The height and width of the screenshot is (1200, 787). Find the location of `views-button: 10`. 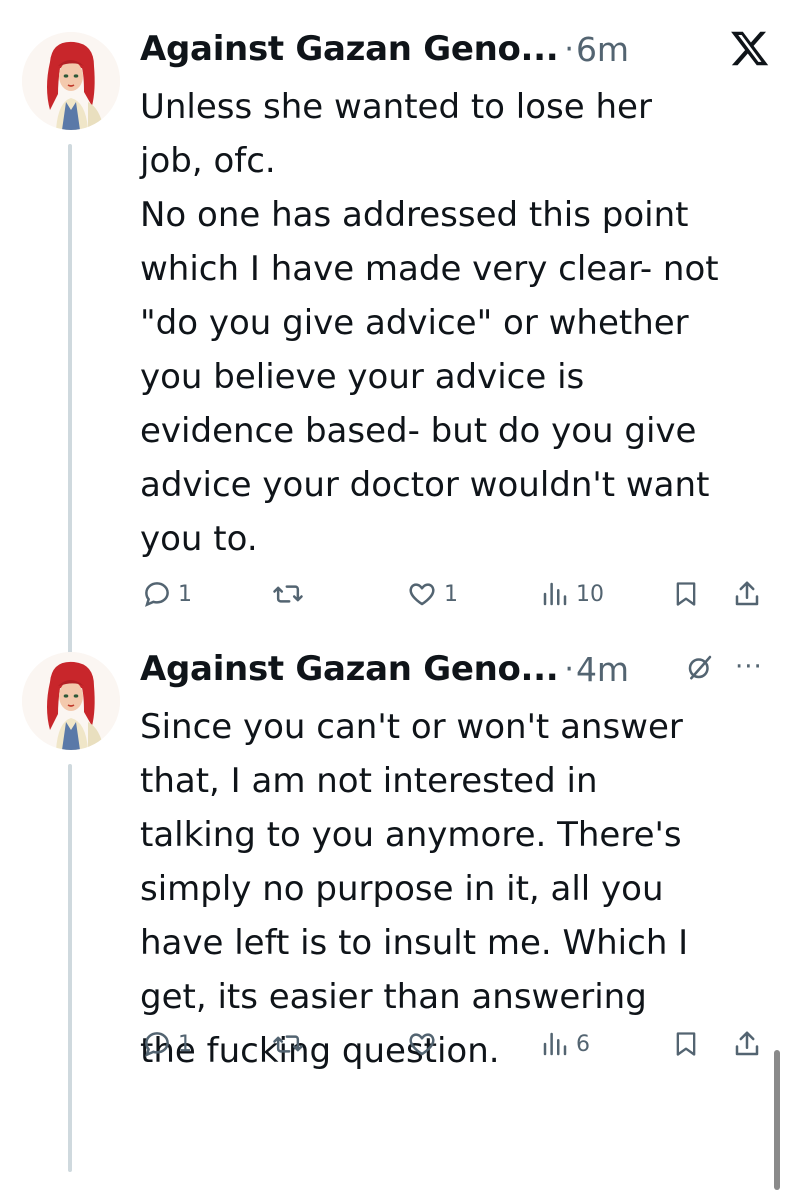

views-button: 10 is located at coordinates (572, 594).